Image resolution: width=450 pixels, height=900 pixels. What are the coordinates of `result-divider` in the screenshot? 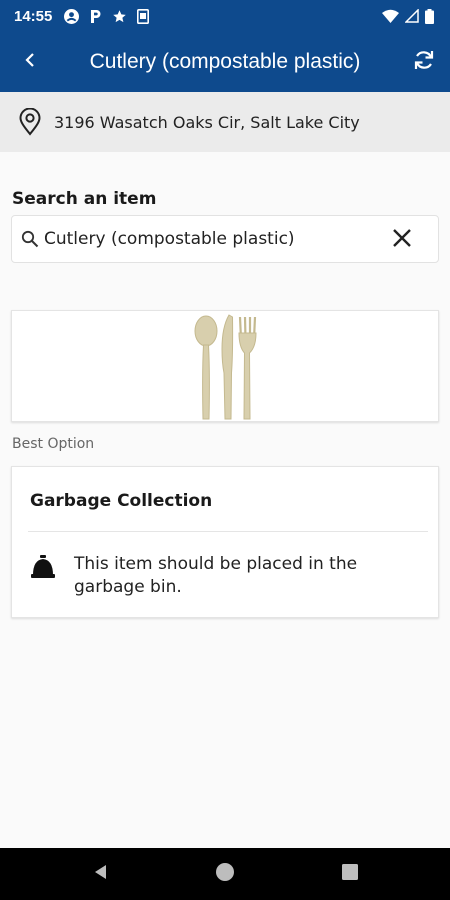 It's located at (228, 531).